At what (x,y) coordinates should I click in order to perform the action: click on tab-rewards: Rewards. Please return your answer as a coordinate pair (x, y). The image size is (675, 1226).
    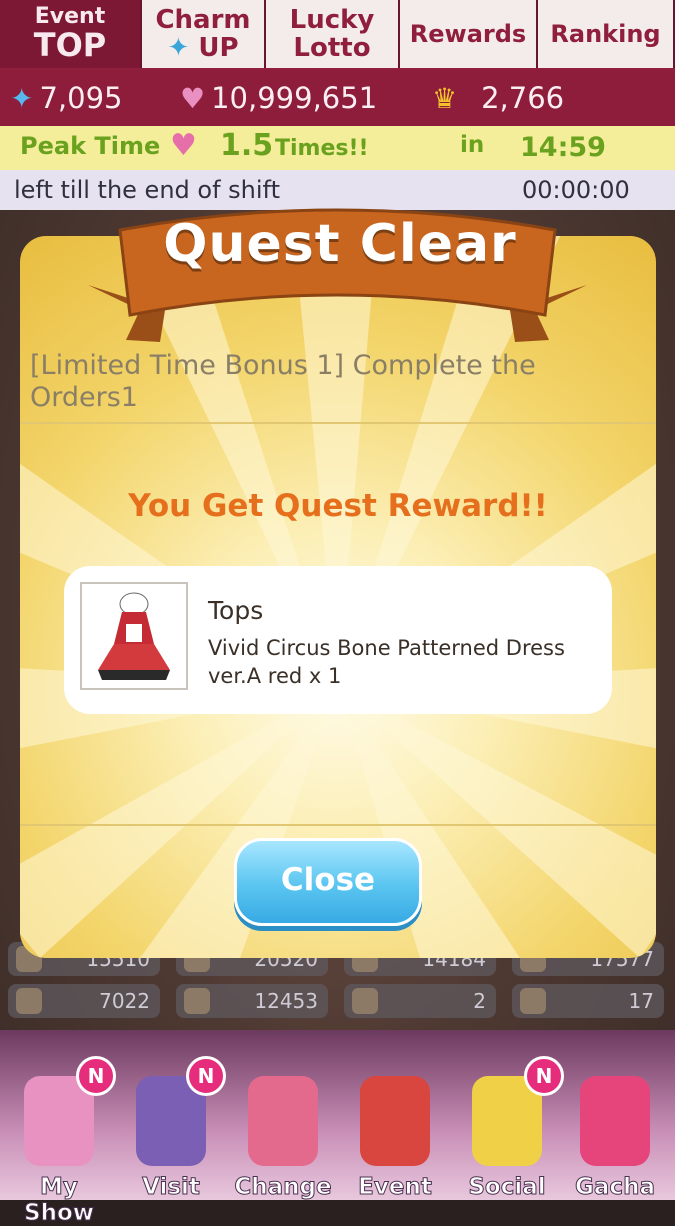
    Looking at the image, I should click on (469, 34).